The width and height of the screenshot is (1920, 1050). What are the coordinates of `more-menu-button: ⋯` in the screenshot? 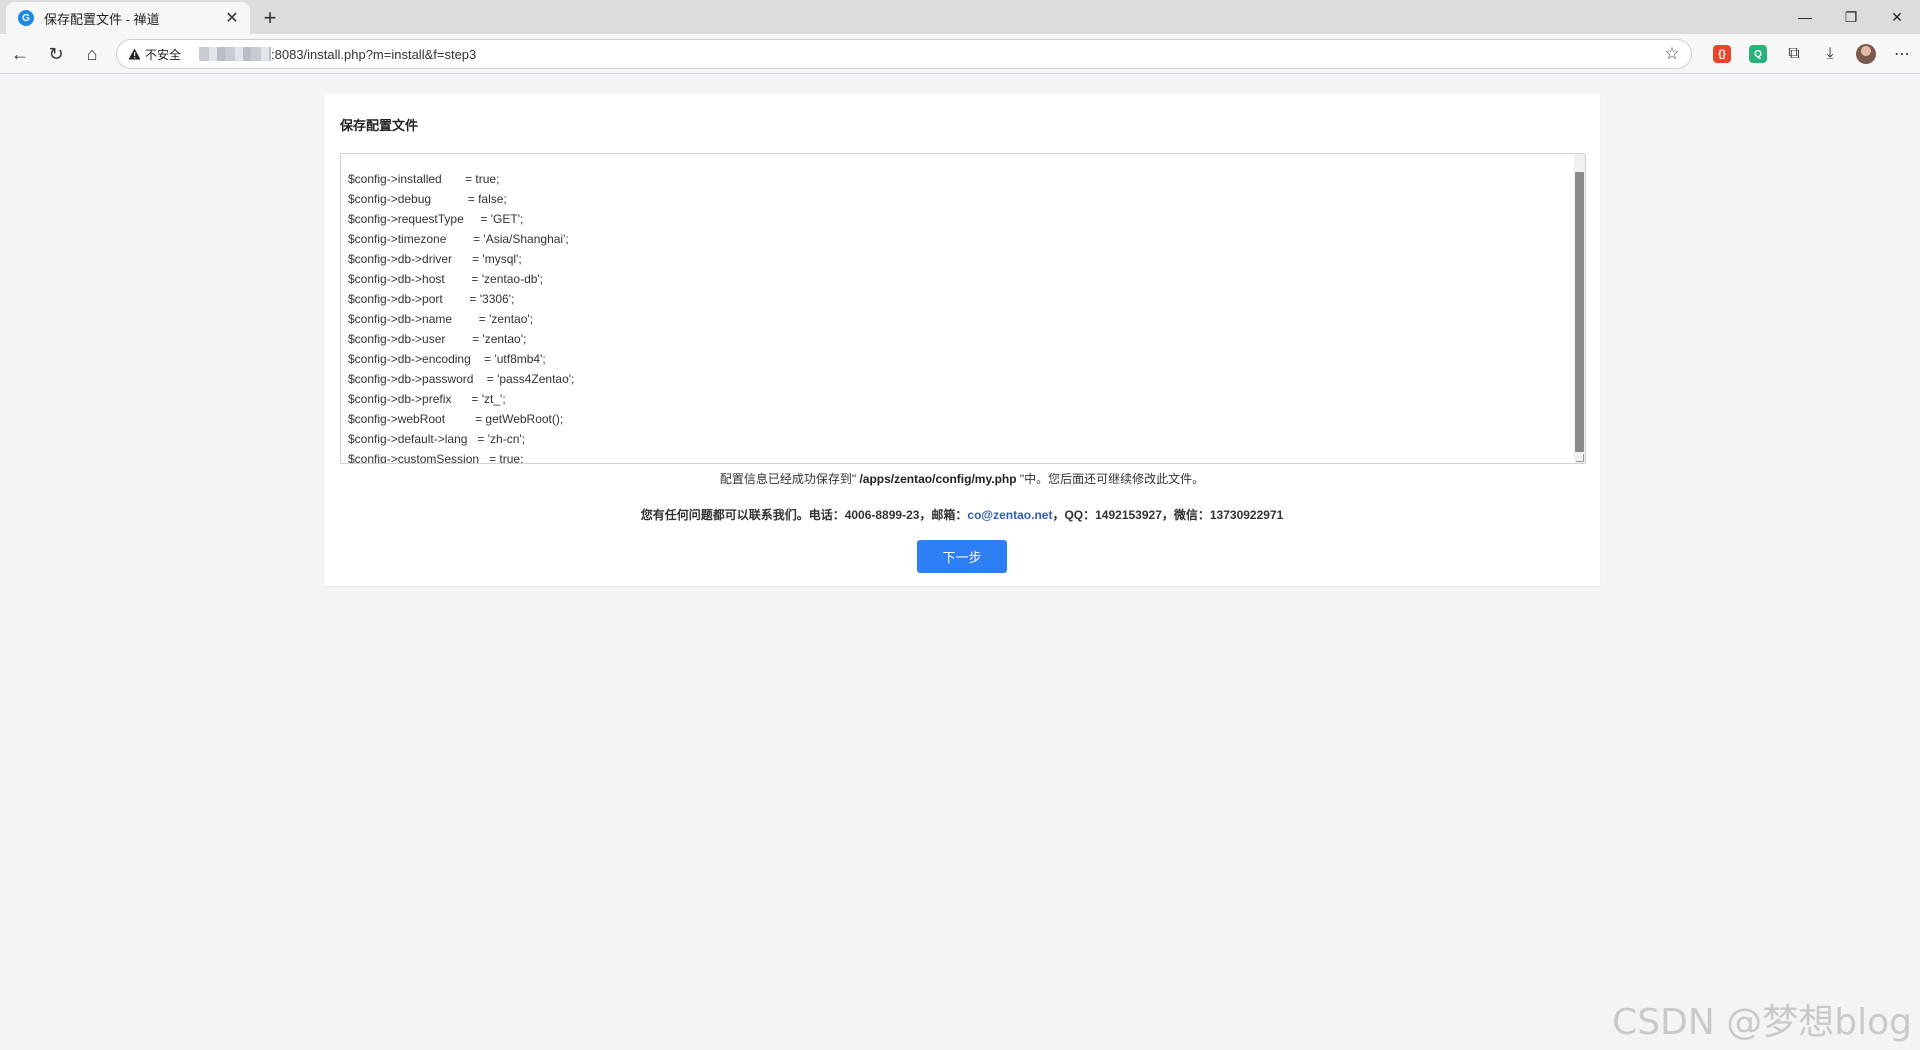 It's located at (1902, 54).